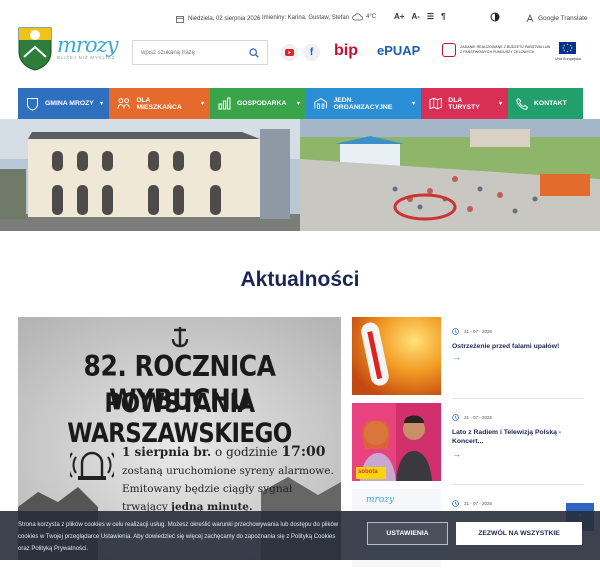  I want to click on nav-label: DLA TURYSTY, so click(464, 103).